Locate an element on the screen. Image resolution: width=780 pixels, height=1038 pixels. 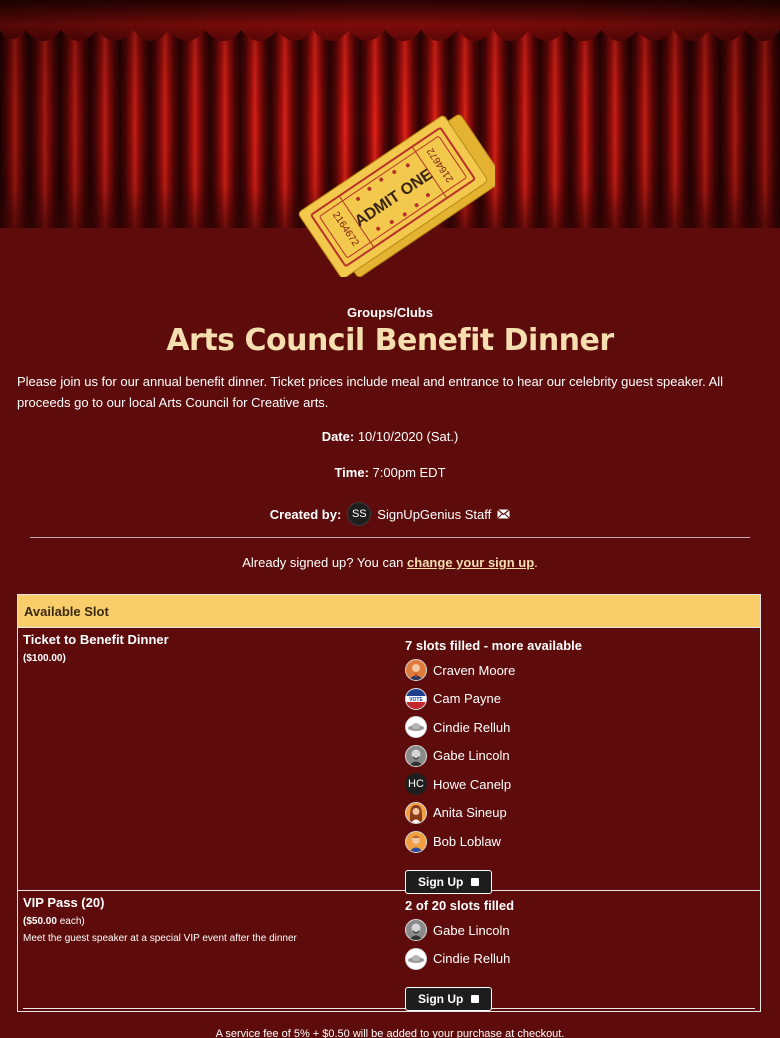
signed-up-prefix: Already signed up? You can is located at coordinates (325, 562).